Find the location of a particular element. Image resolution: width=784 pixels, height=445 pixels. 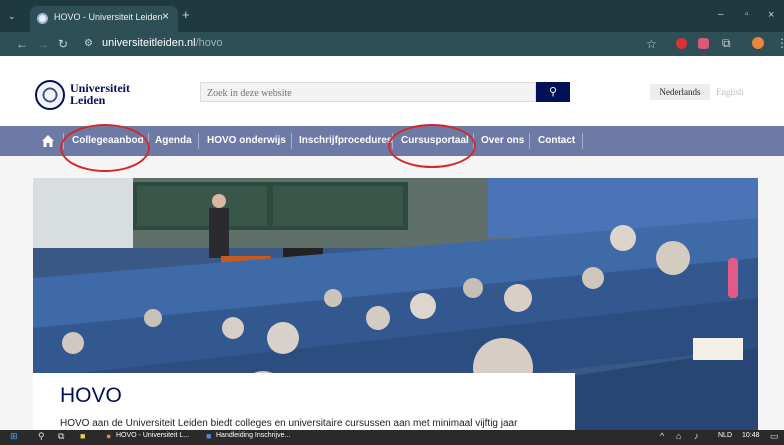

new-tab-button: + is located at coordinates (186, 14).